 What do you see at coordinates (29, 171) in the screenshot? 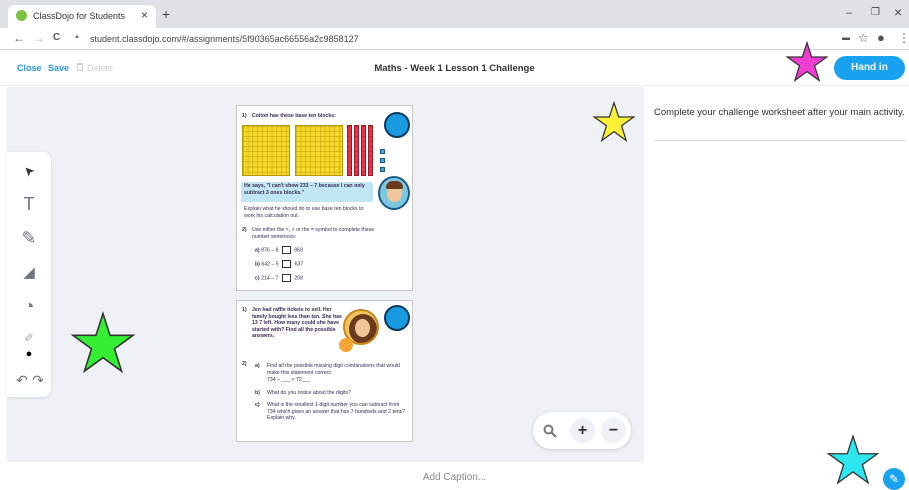
I see `select-tool-icon: ➤` at bounding box center [29, 171].